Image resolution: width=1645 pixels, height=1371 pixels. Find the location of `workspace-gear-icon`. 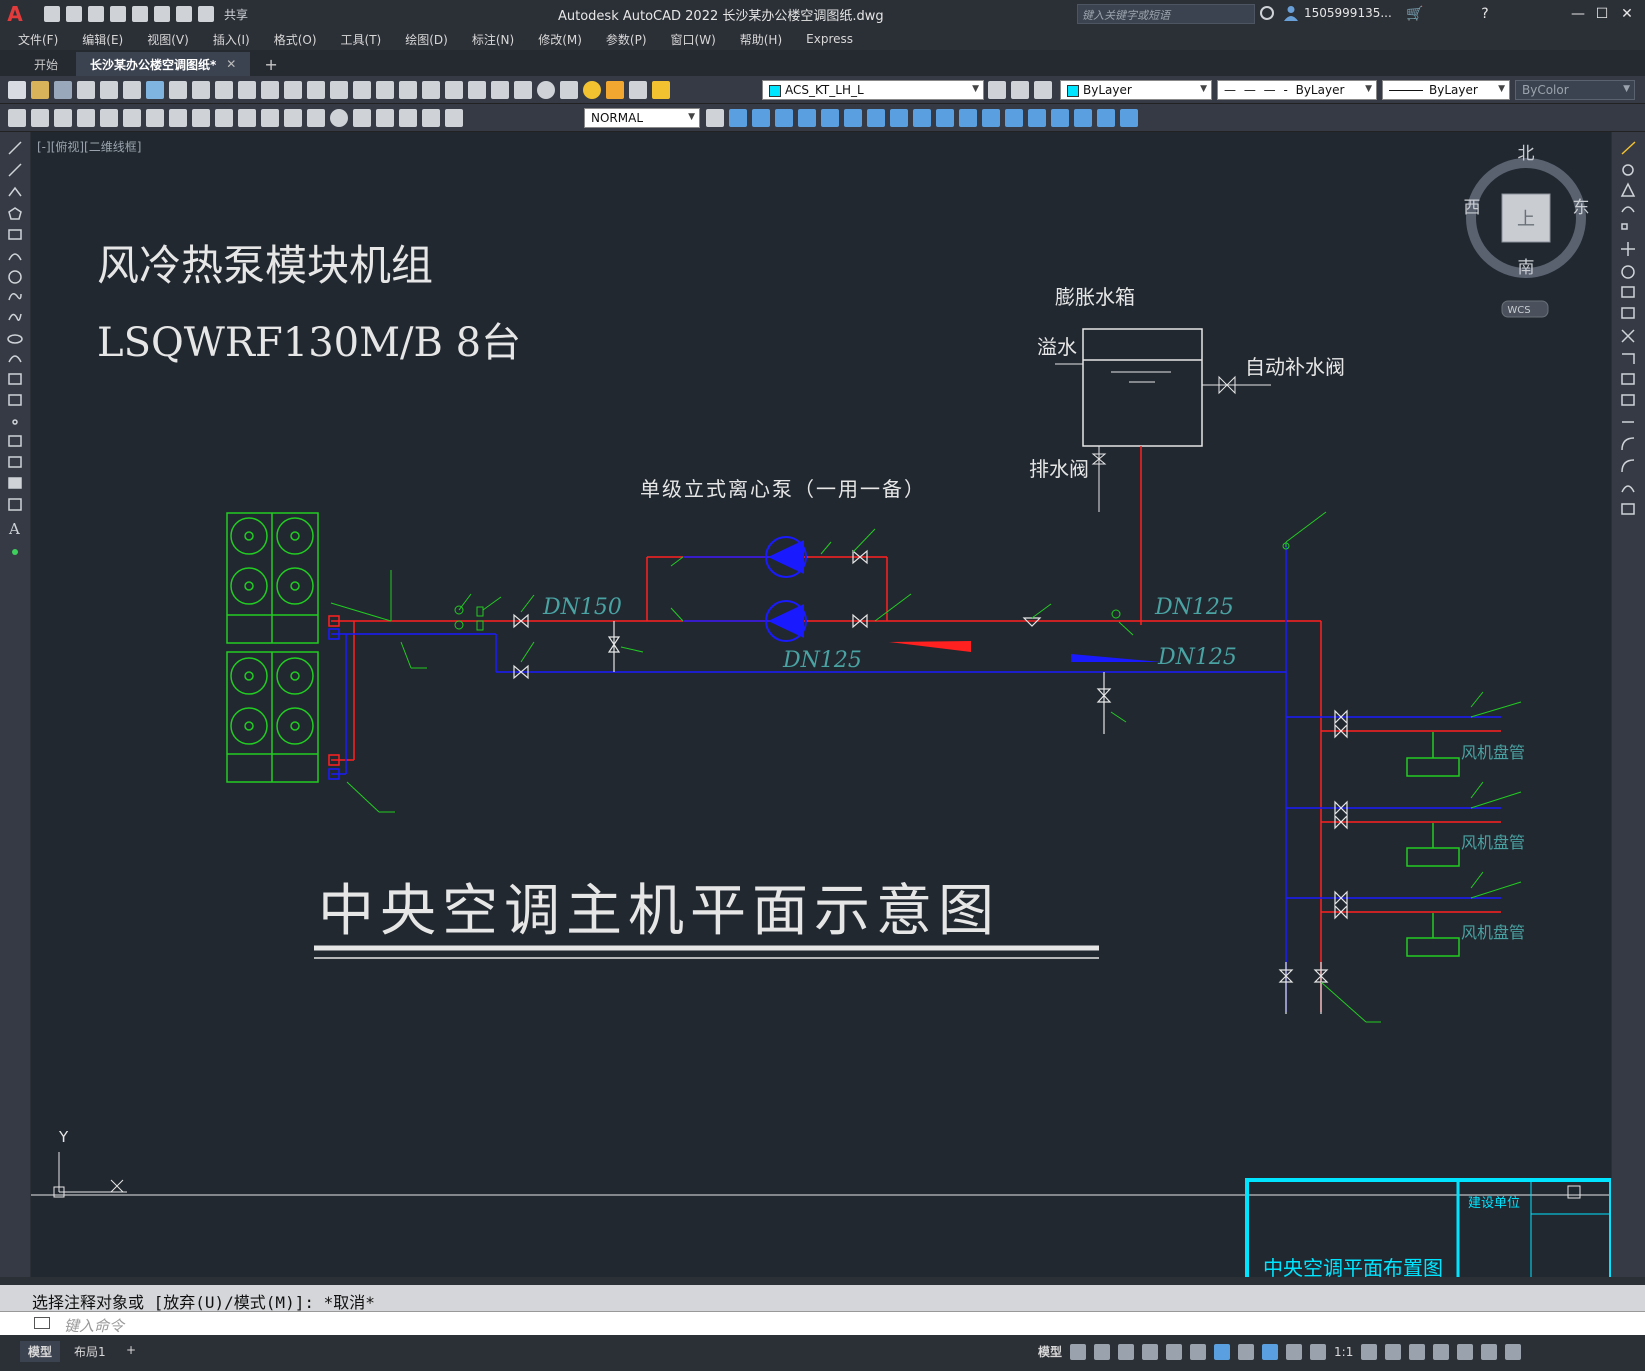

workspace-gear-icon is located at coordinates (1369, 1351).